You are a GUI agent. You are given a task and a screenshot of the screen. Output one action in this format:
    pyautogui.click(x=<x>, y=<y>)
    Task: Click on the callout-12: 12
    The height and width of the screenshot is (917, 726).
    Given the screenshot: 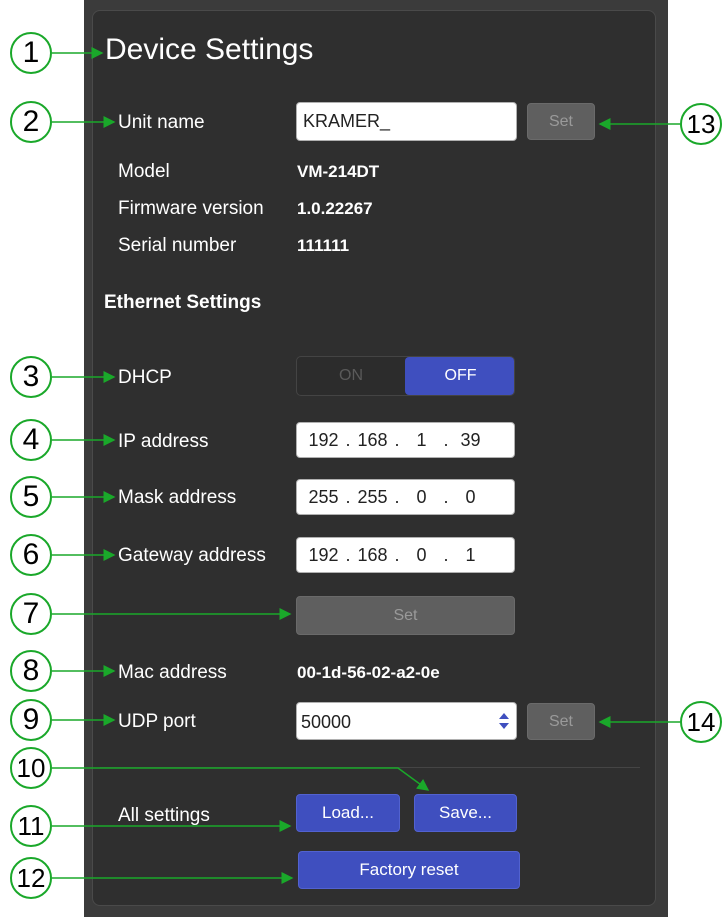 What is the action you would take?
    pyautogui.click(x=31, y=878)
    